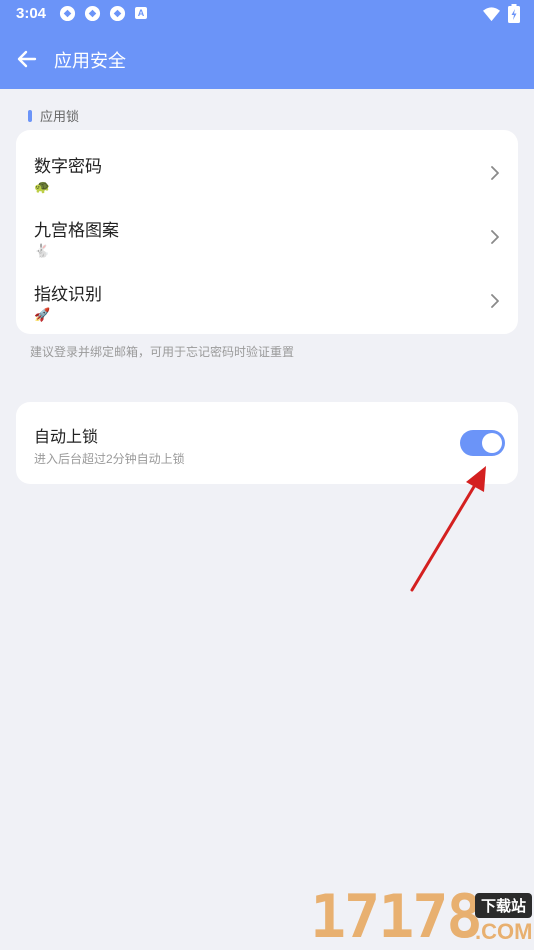  What do you see at coordinates (141, 13) in the screenshot?
I see `text-badge-icon: A` at bounding box center [141, 13].